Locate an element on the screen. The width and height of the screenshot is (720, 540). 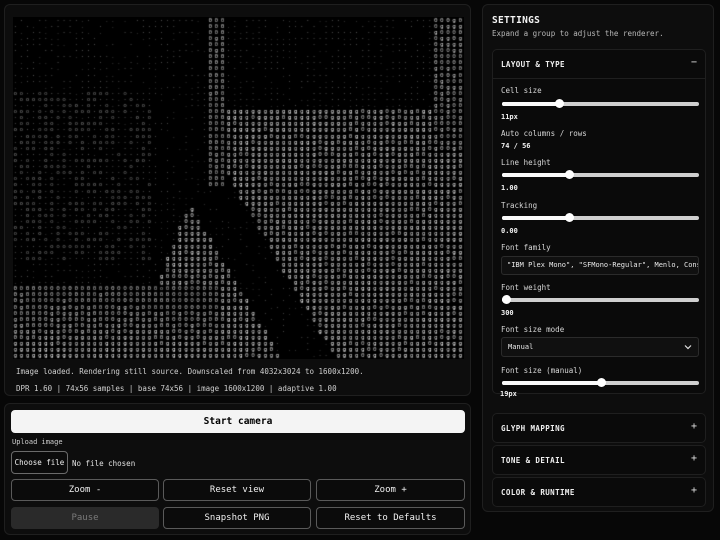
upload-image-label: Upload image is located at coordinates (37, 442).